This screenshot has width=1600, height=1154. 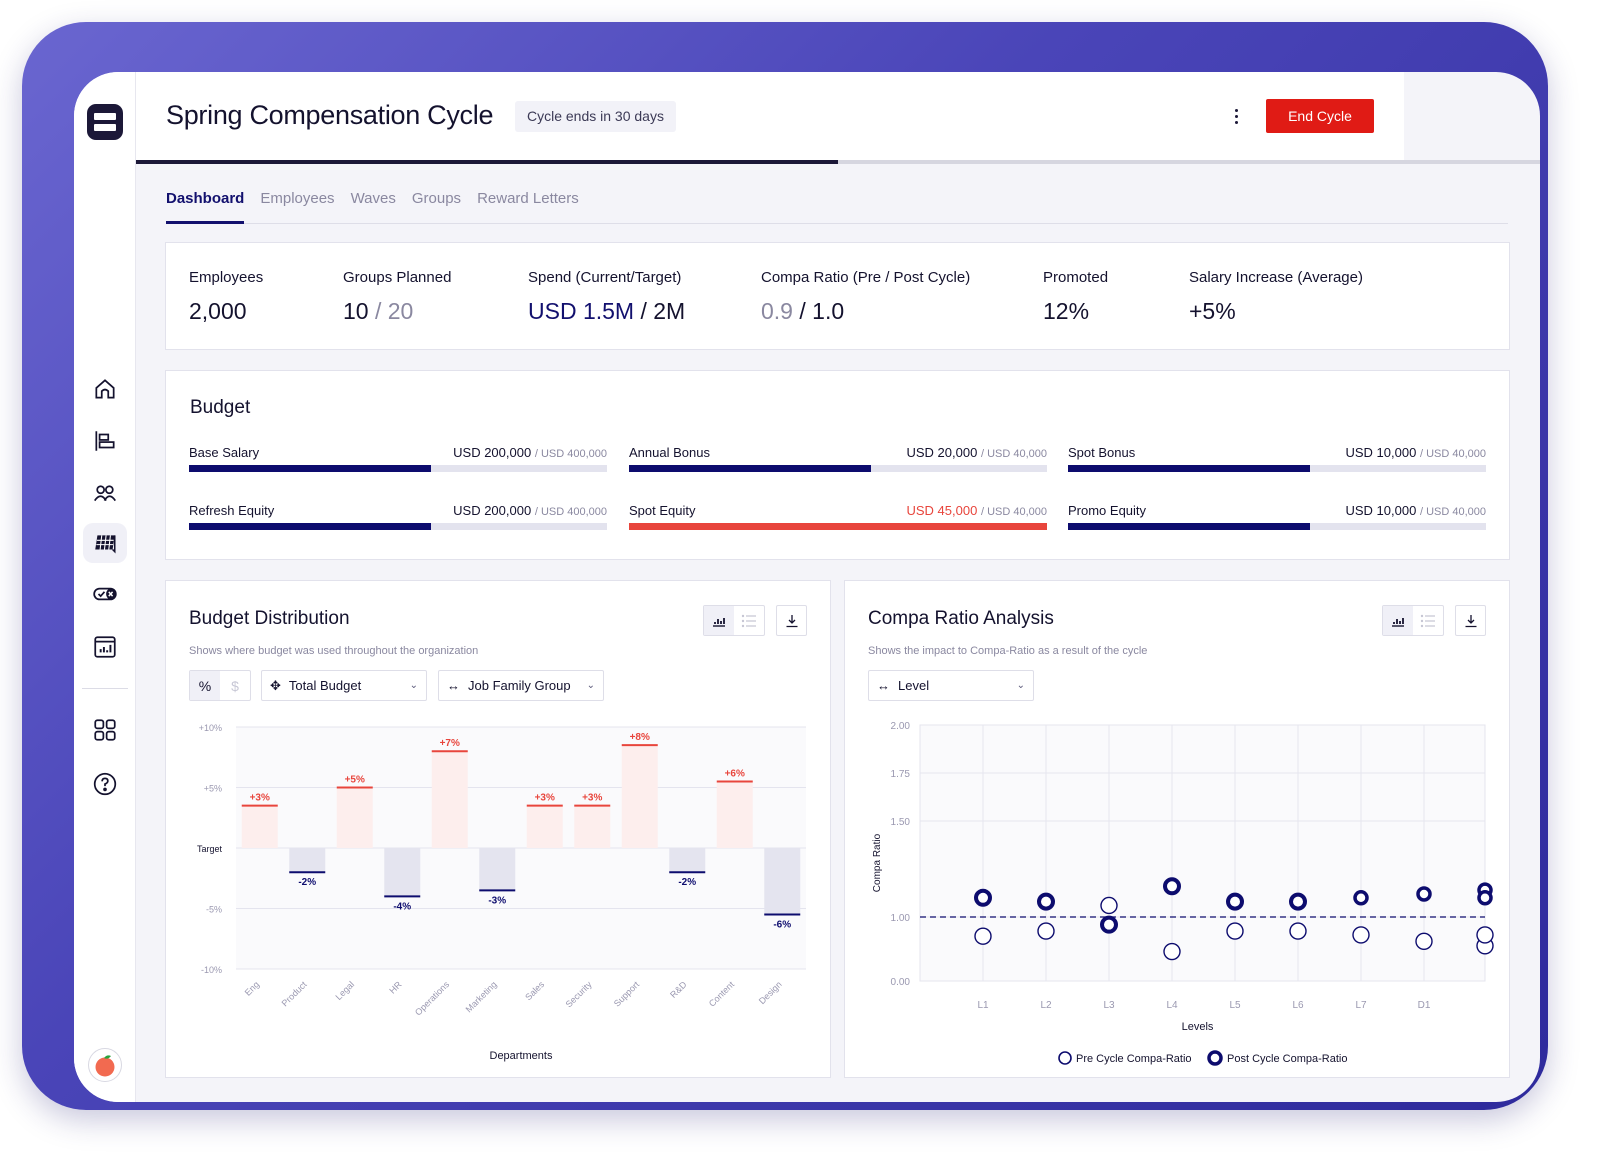 What do you see at coordinates (105, 441) in the screenshot?
I see `sidebar-item-planning` at bounding box center [105, 441].